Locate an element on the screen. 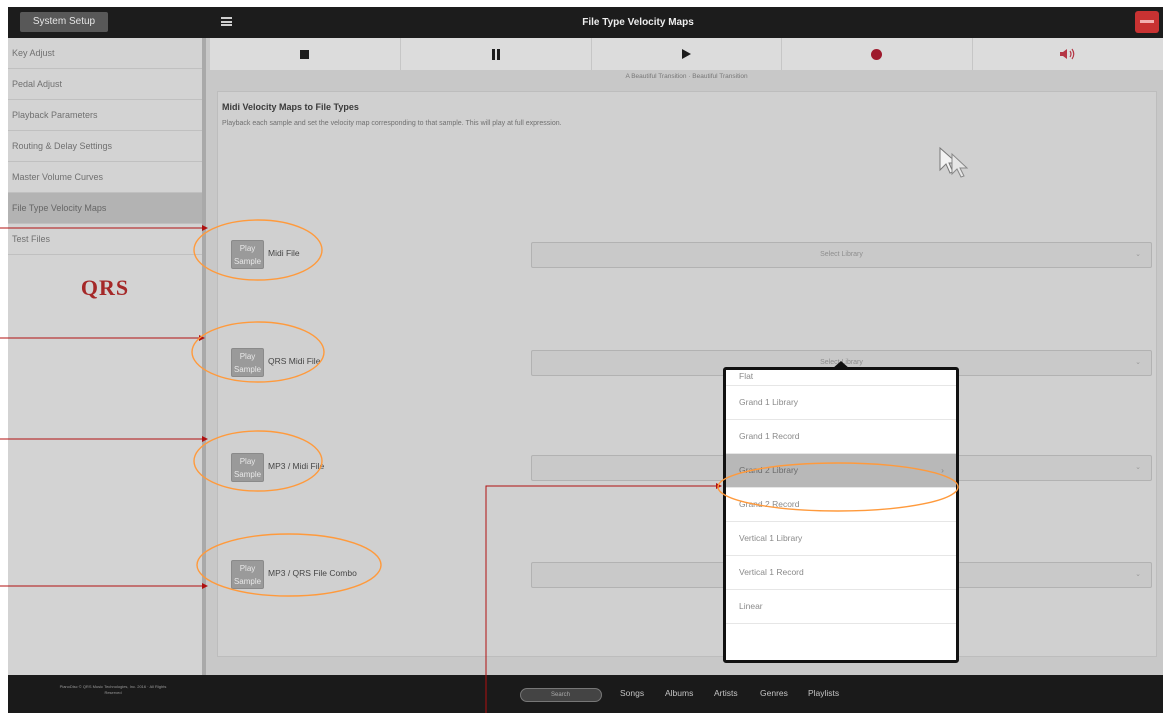  top-bar: System Setup File Type Velocity Maps is located at coordinates (585, 22).